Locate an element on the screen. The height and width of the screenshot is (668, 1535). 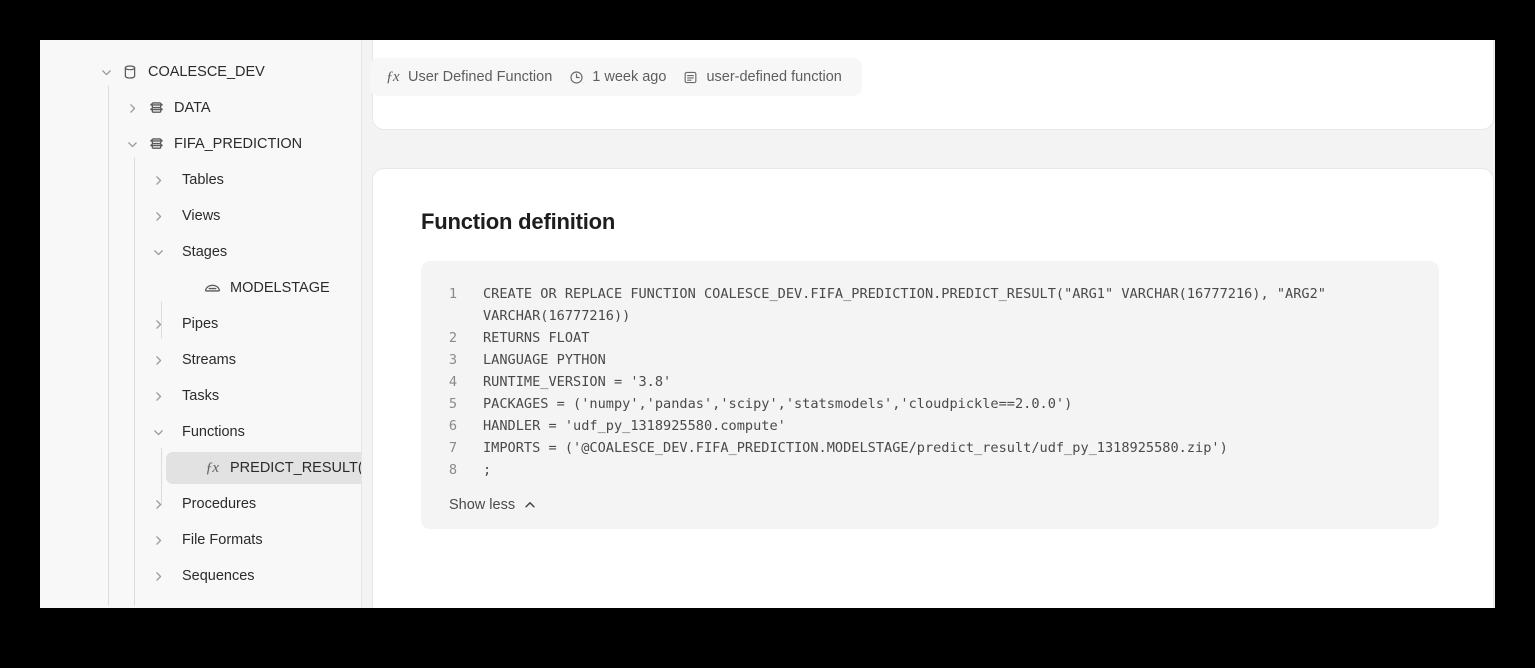
code-line-text: RUNTIME_VERSION = '3.8' is located at coordinates (577, 382).